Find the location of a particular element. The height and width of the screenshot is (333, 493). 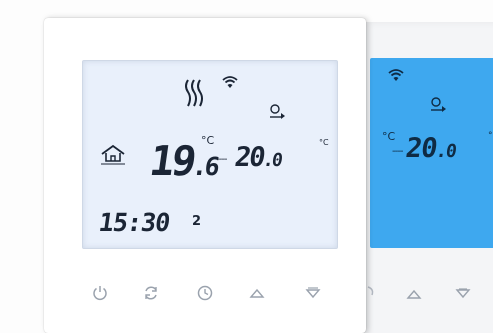

lcd-screen-blue: °C ---- 20.0 °C is located at coordinates (431, 153).